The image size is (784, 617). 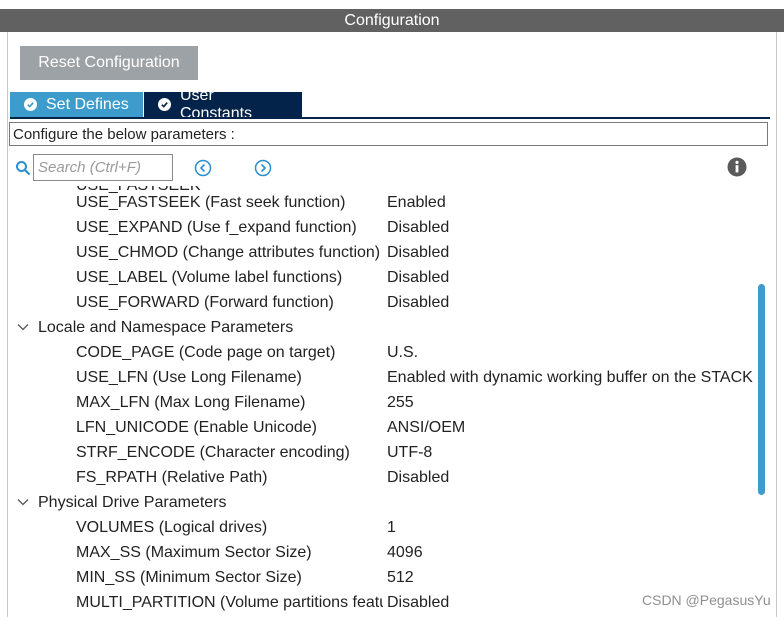 What do you see at coordinates (382, 527) in the screenshot?
I see `parameter-row: VOLUMES (Logical drives) 1` at bounding box center [382, 527].